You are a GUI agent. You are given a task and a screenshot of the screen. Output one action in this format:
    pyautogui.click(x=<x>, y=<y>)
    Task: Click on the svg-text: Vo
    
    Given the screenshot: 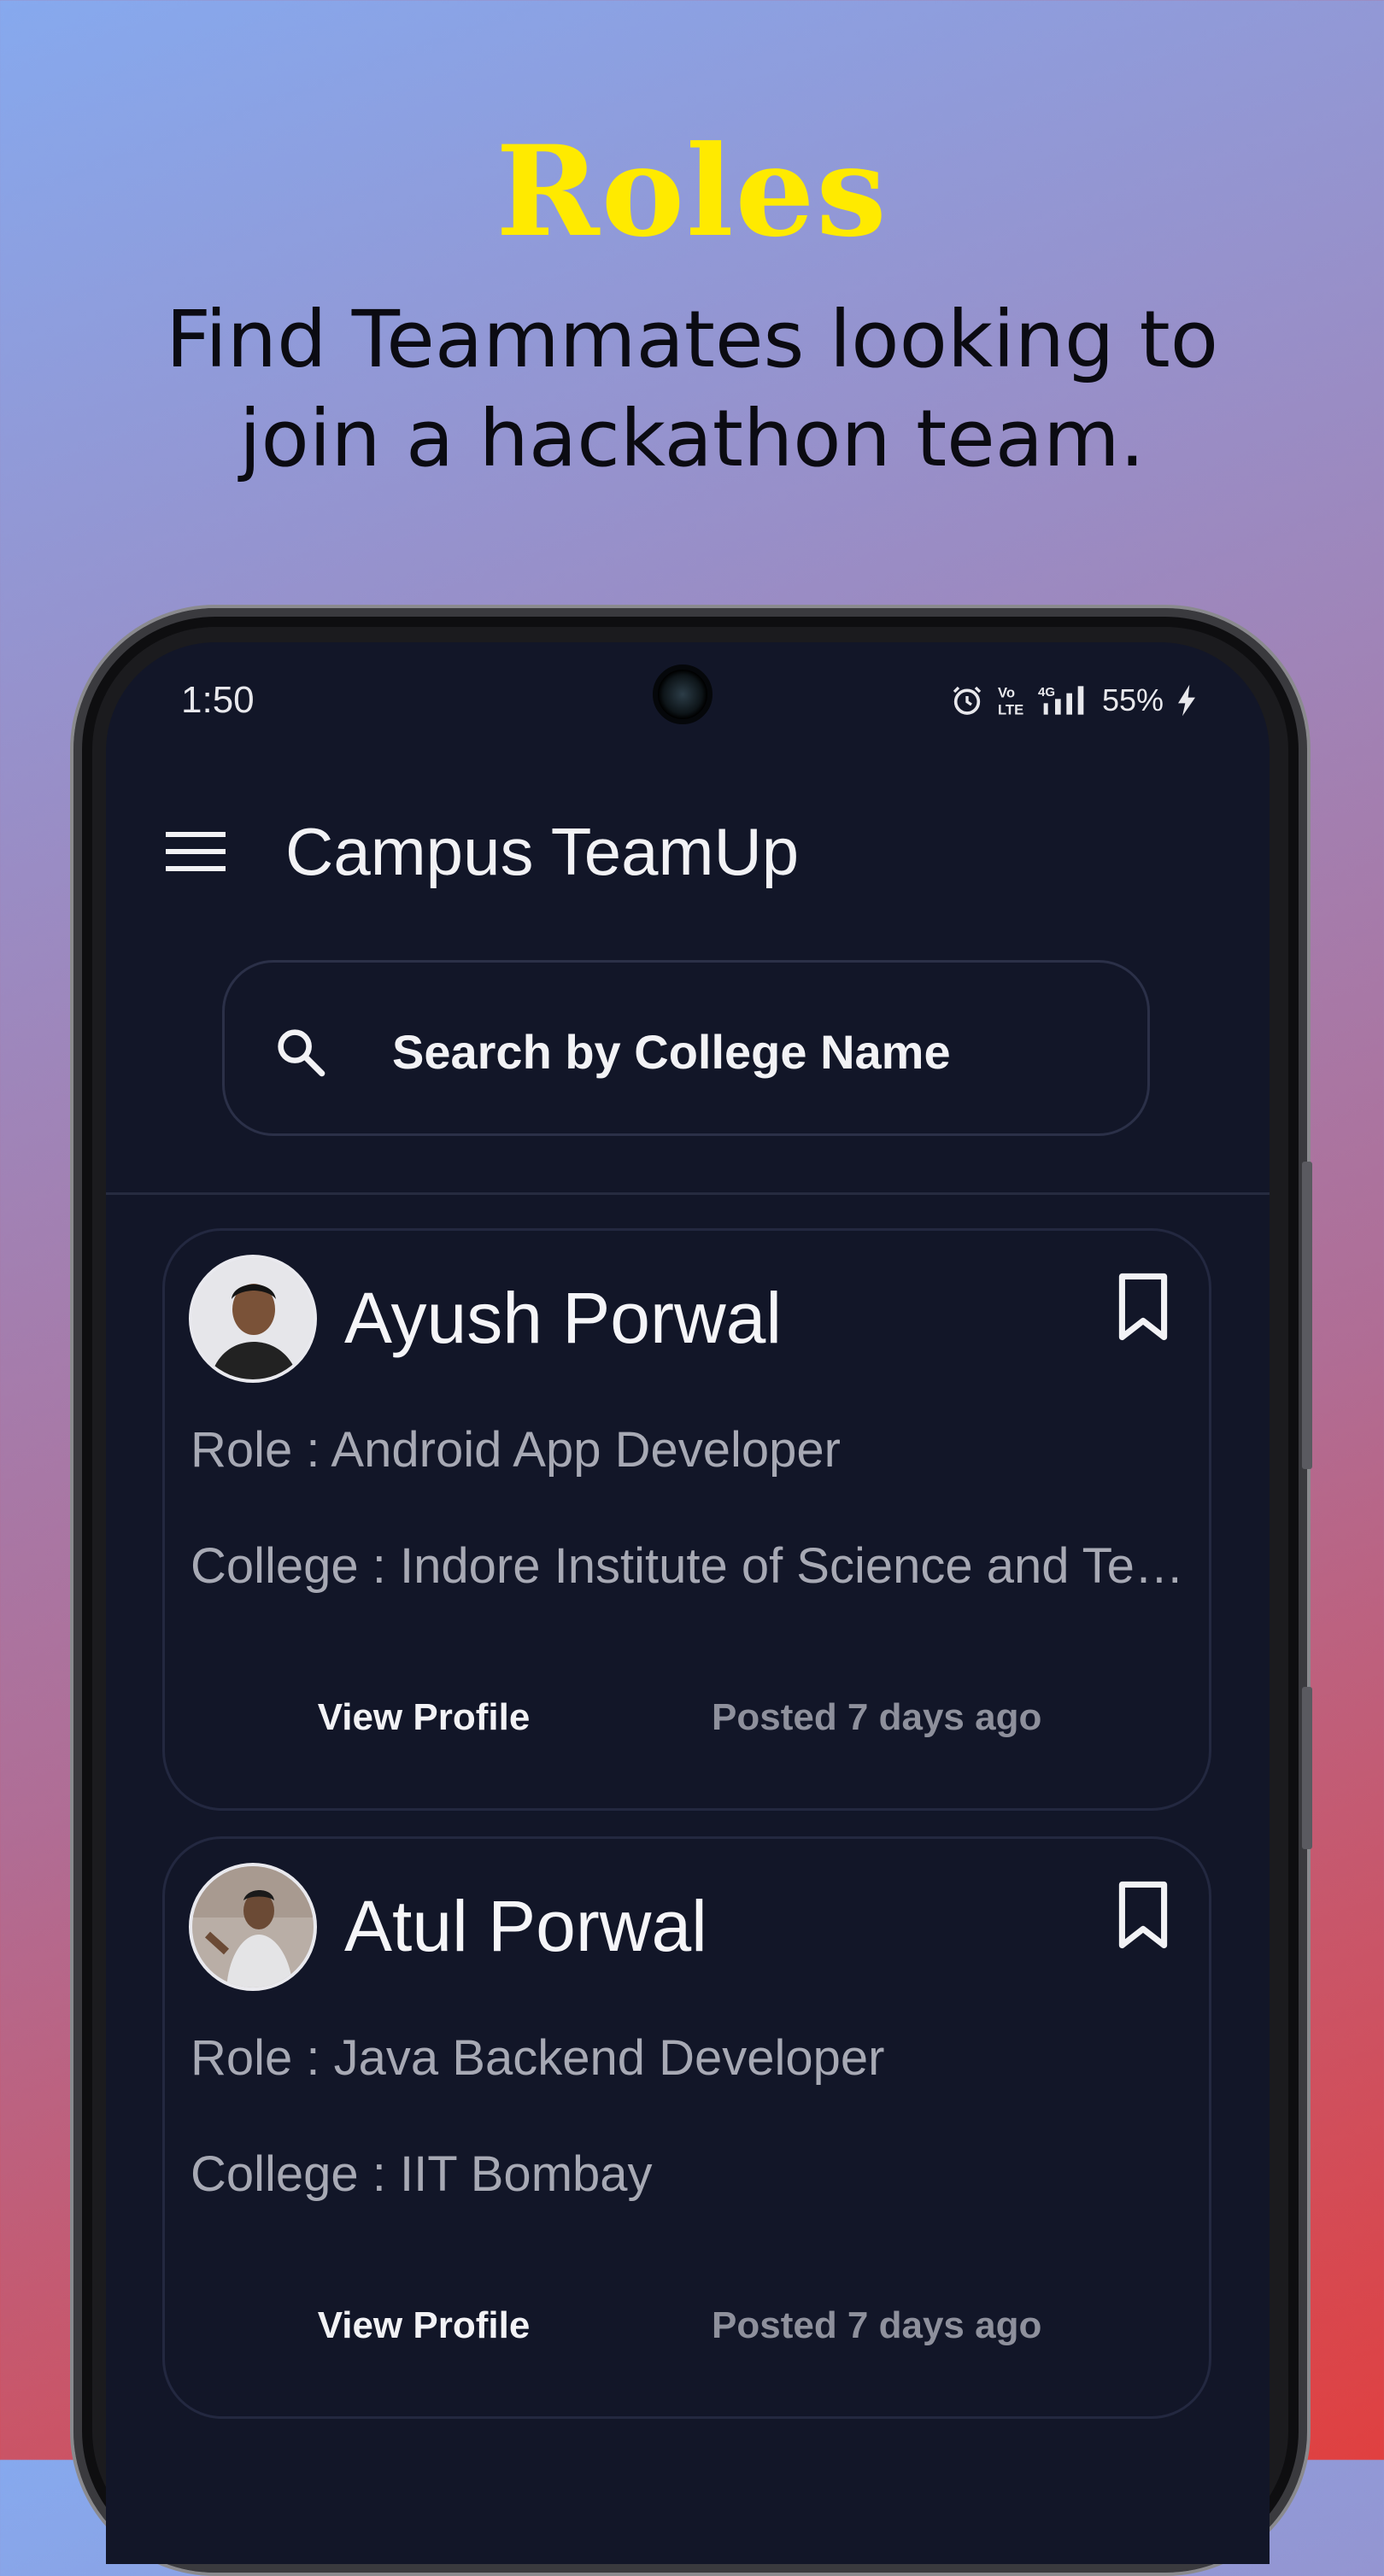 What is the action you would take?
    pyautogui.click(x=1007, y=693)
    